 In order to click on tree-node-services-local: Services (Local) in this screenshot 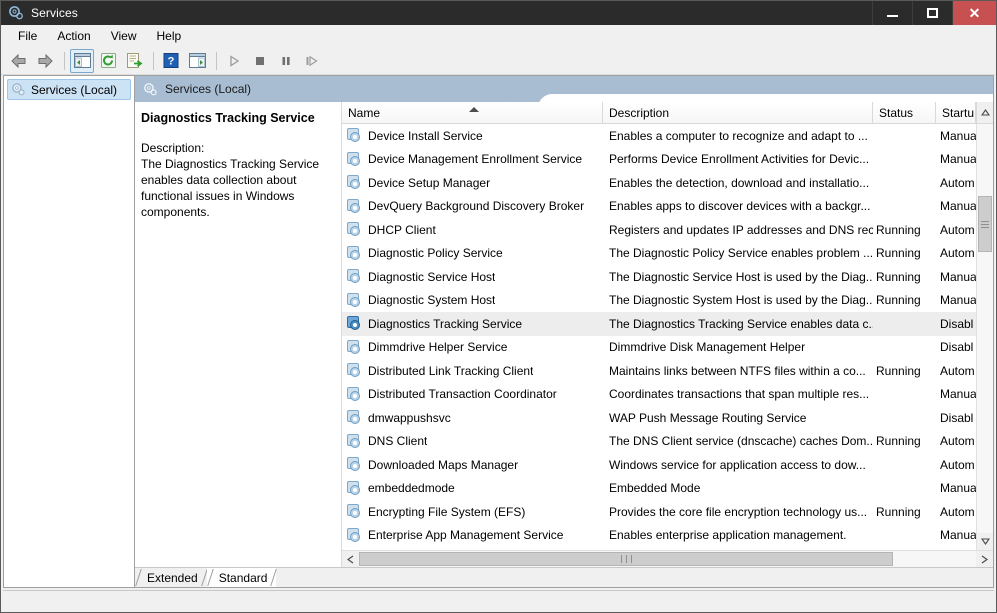, I will do `click(69, 89)`.